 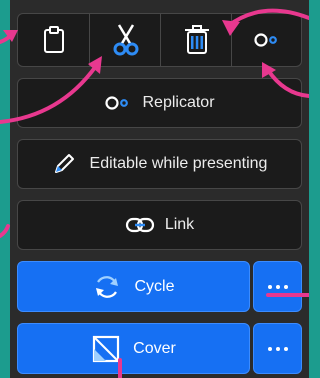 I want to click on trash-icon, so click(x=196, y=39).